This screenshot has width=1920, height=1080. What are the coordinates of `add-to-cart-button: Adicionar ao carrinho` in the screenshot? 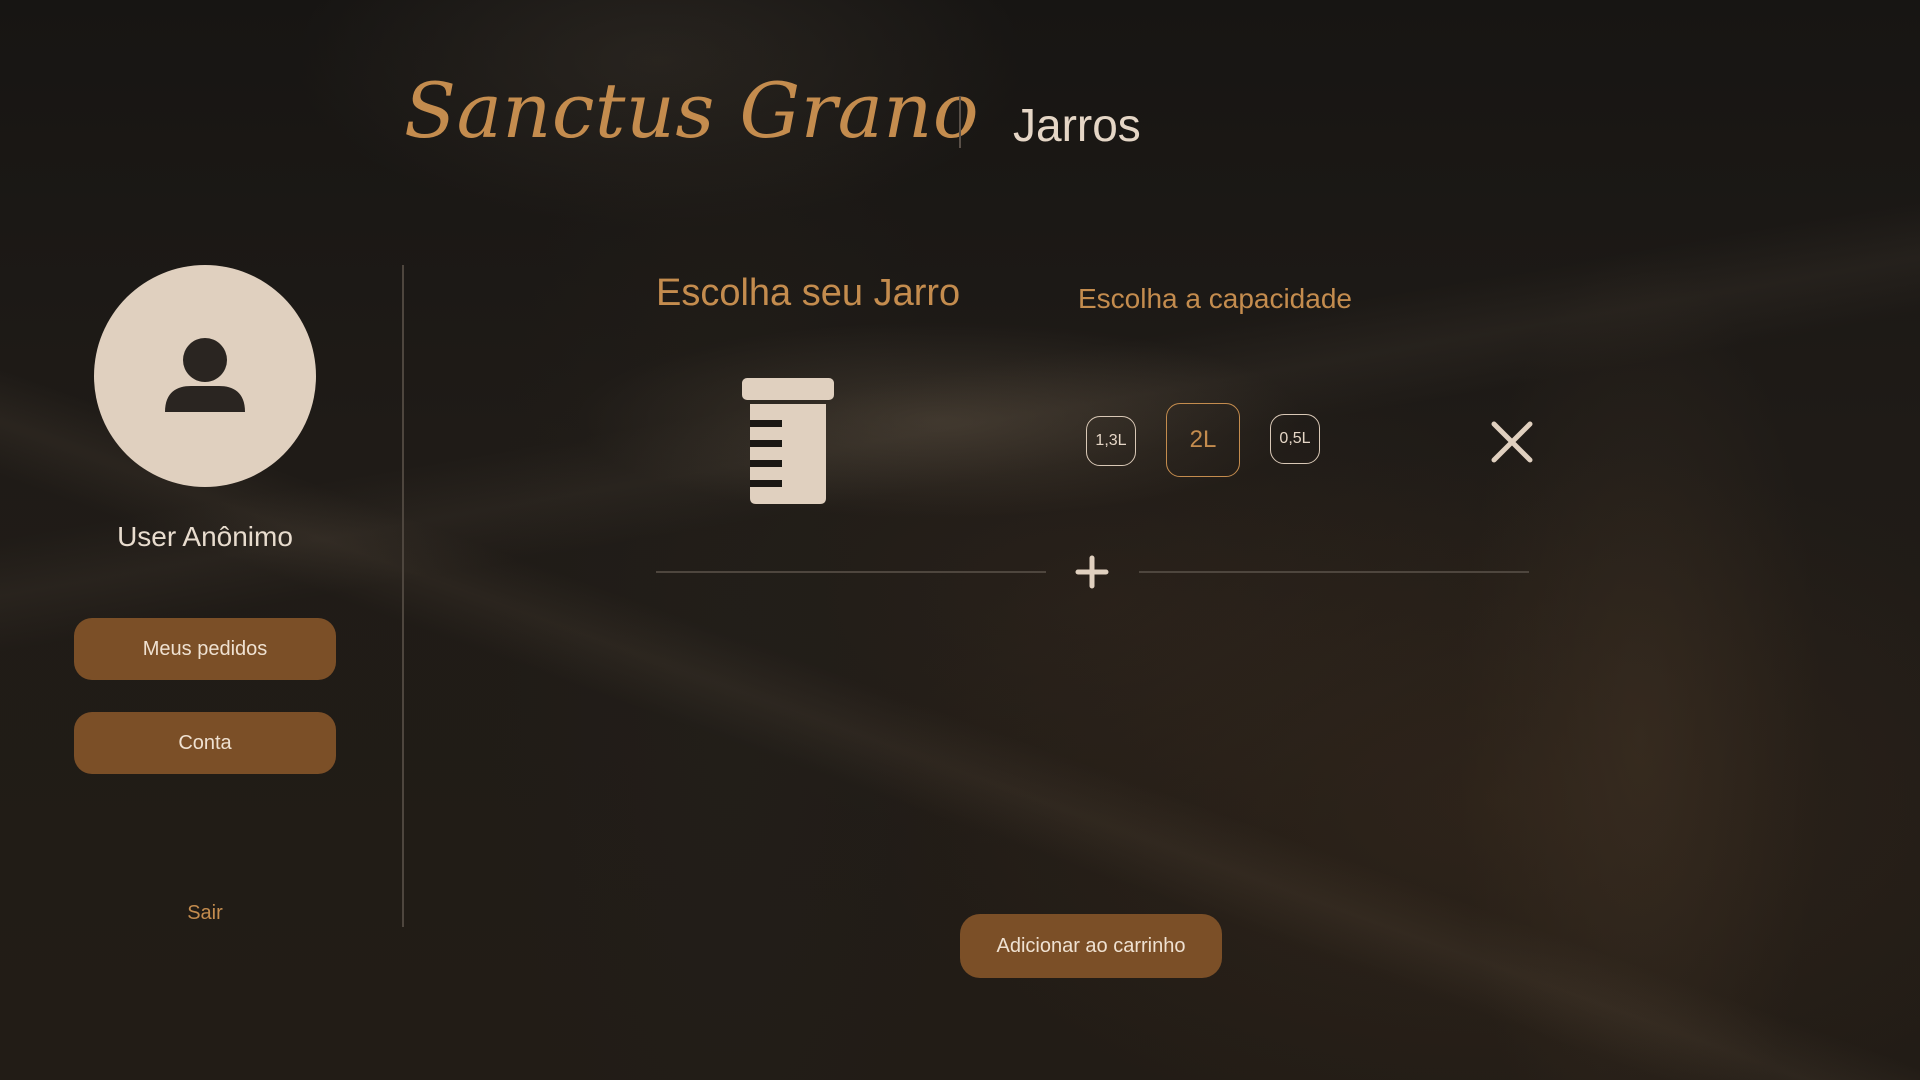 It's located at (1091, 946).